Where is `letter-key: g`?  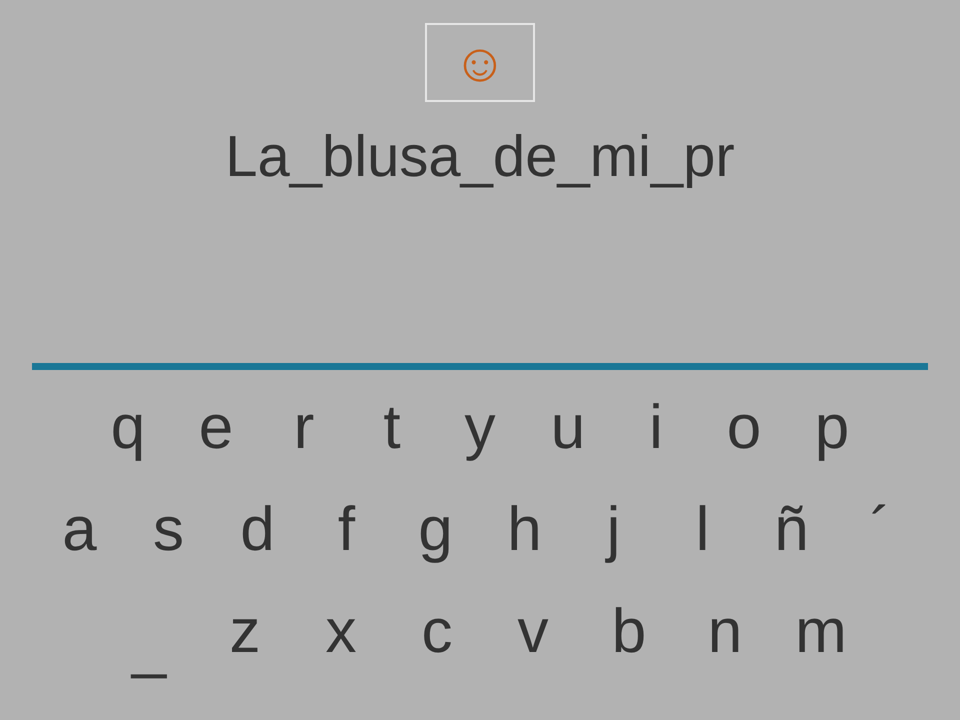
letter-key: g is located at coordinates (435, 530).